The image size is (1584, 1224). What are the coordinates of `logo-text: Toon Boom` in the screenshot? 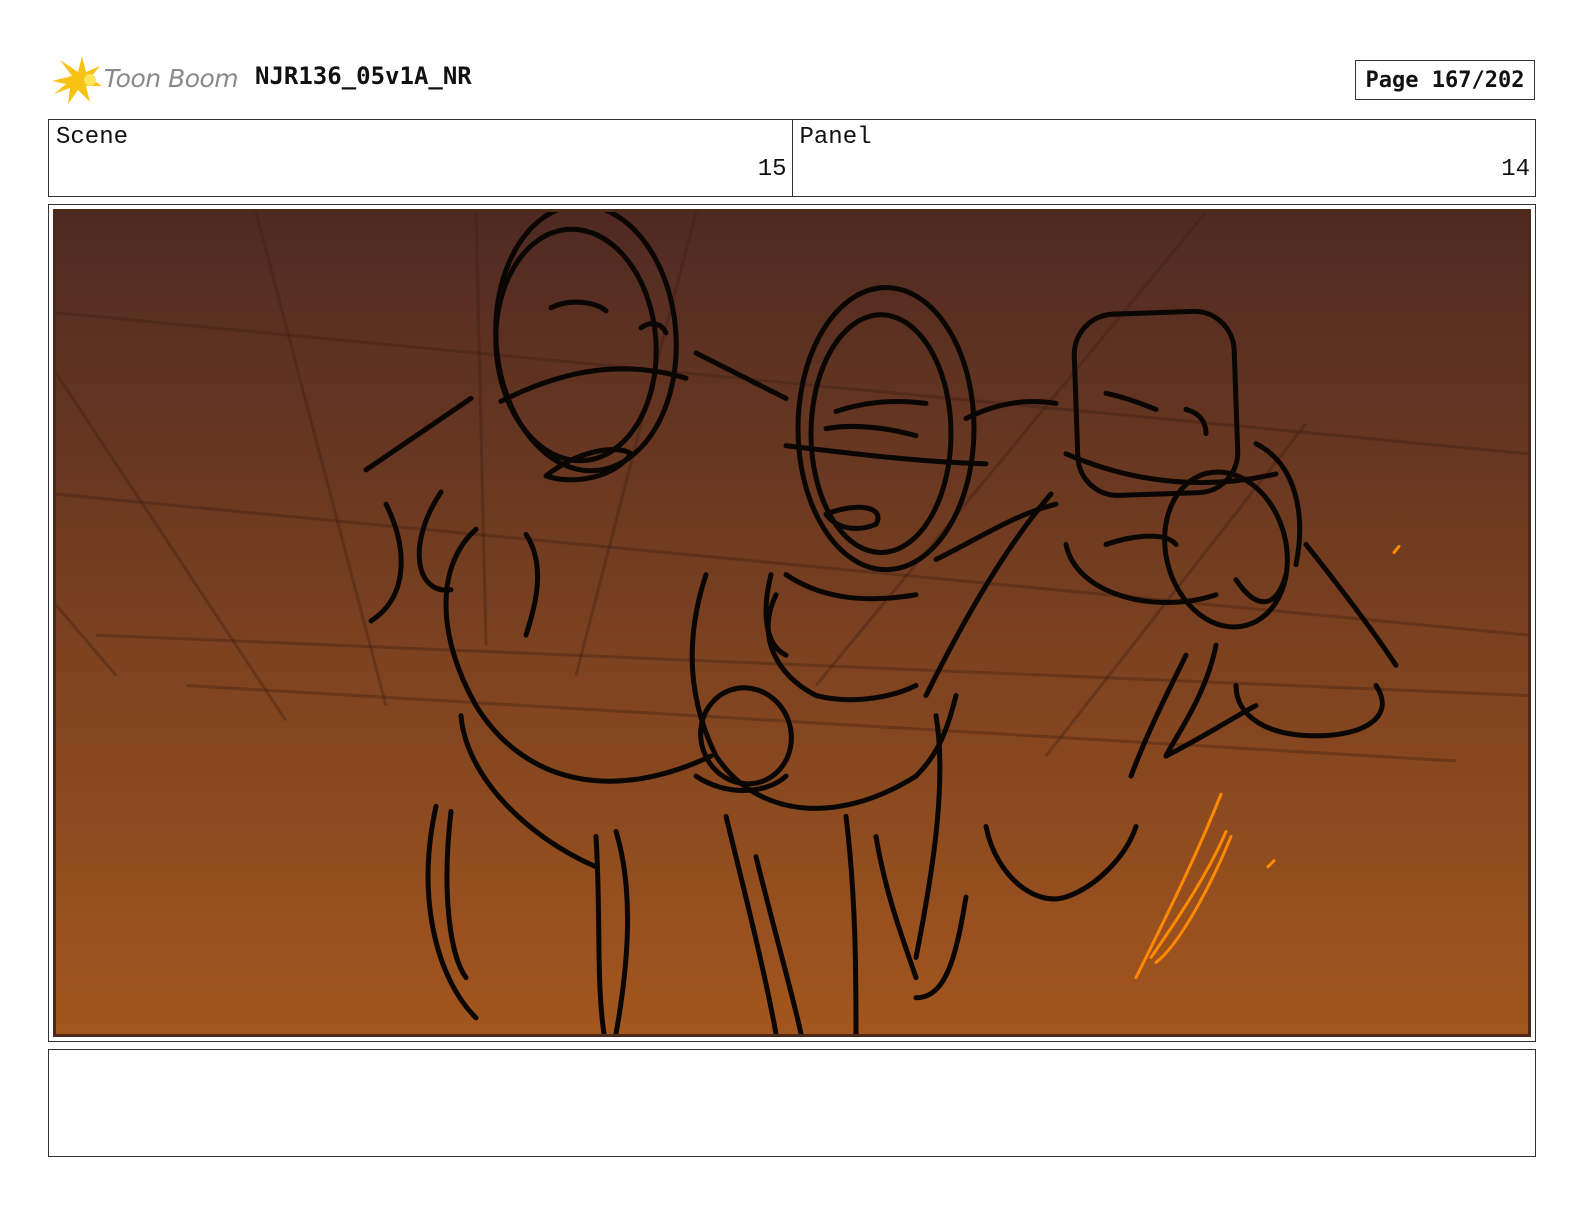 It's located at (171, 78).